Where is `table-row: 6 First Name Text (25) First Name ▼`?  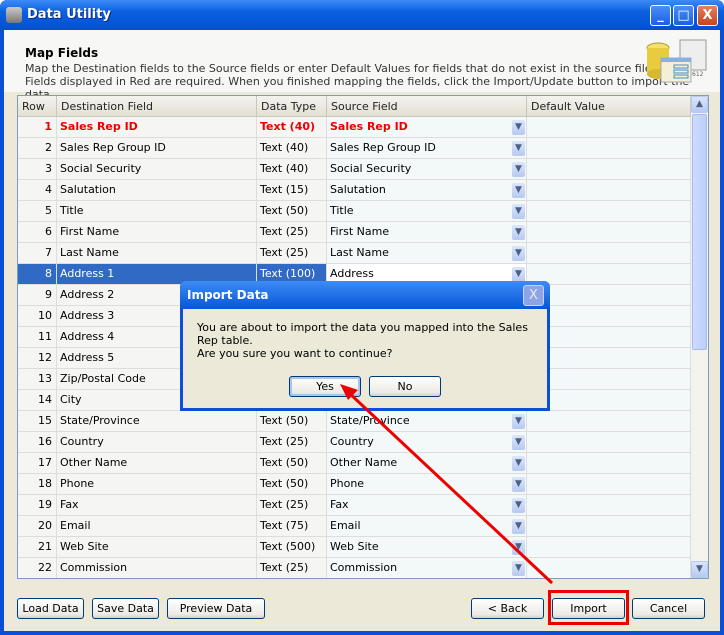
table-row: 6 First Name Text (25) First Name ▼ is located at coordinates (354, 232).